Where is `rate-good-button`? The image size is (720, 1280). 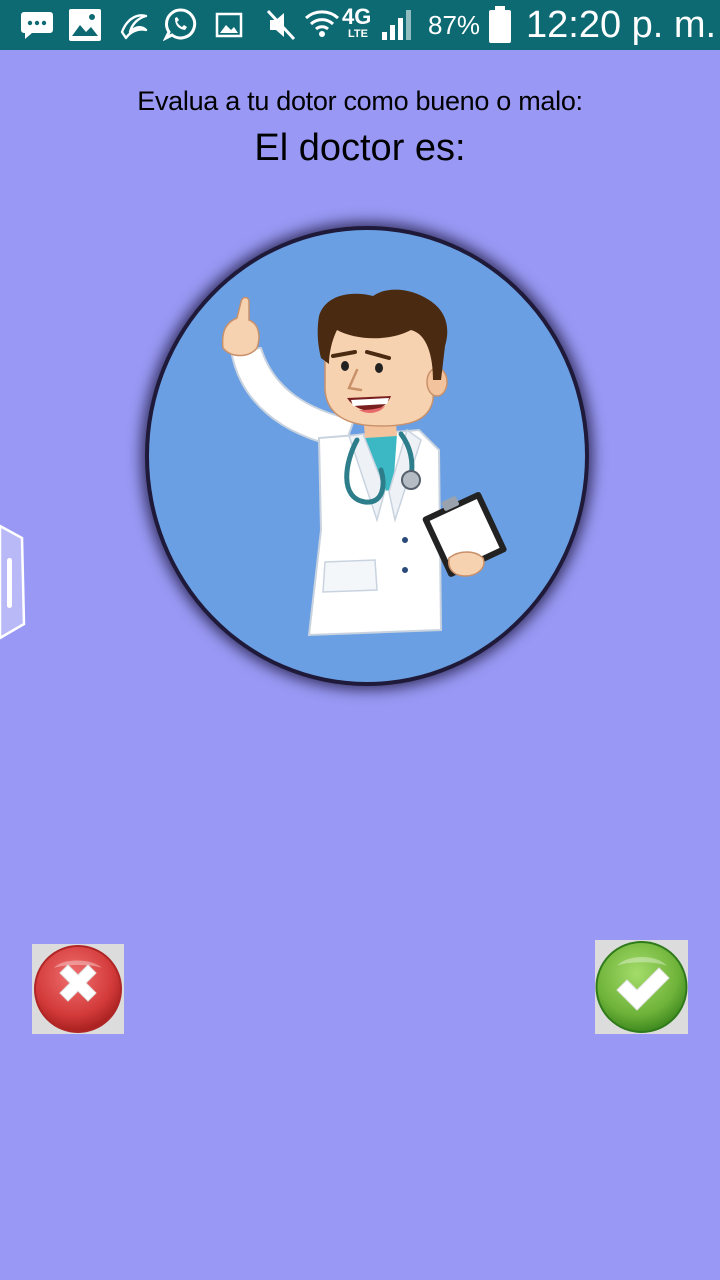 rate-good-button is located at coordinates (641, 987).